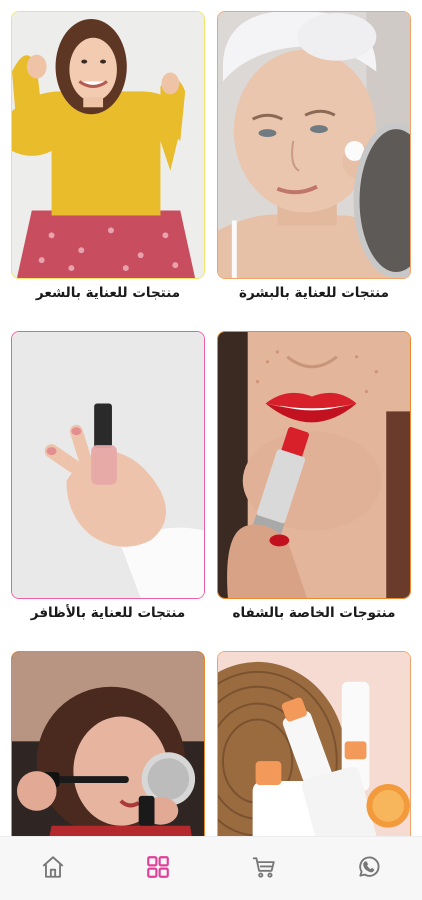 The image size is (422, 900). I want to click on lipcare-photo, so click(314, 465).